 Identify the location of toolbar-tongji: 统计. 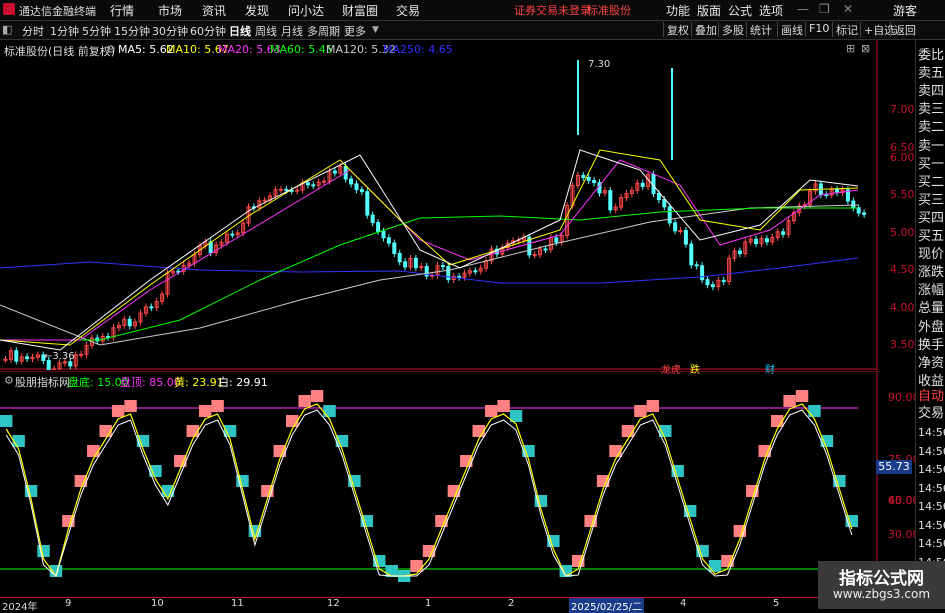
(759, 29).